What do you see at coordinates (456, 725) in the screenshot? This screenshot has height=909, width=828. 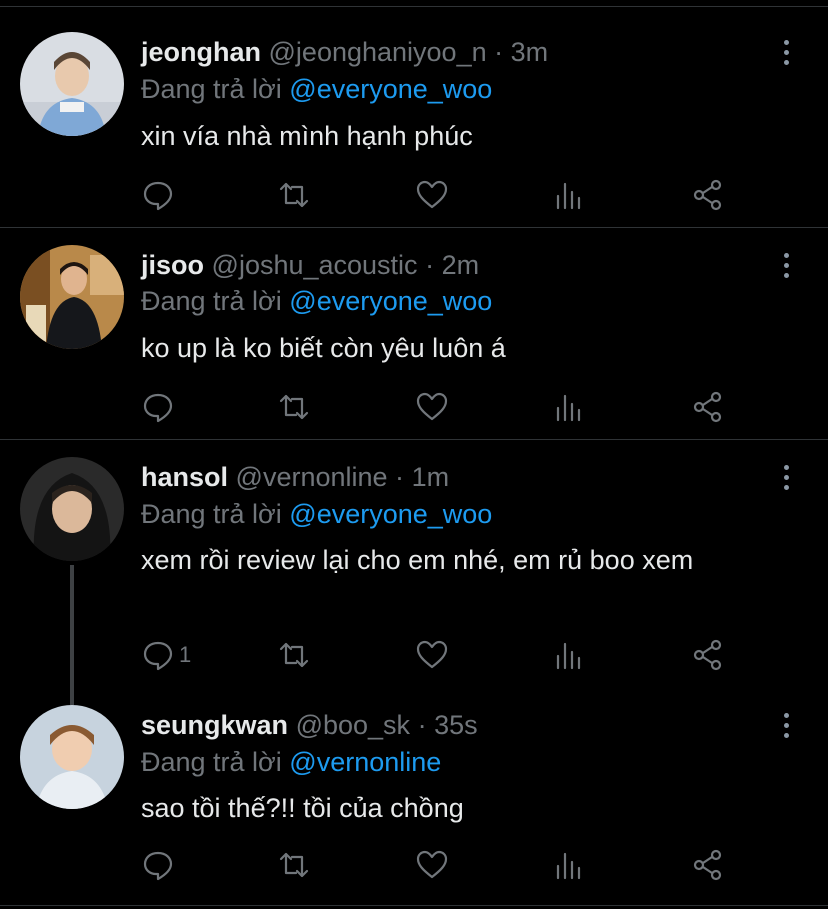 I see `timestamp: 35s` at bounding box center [456, 725].